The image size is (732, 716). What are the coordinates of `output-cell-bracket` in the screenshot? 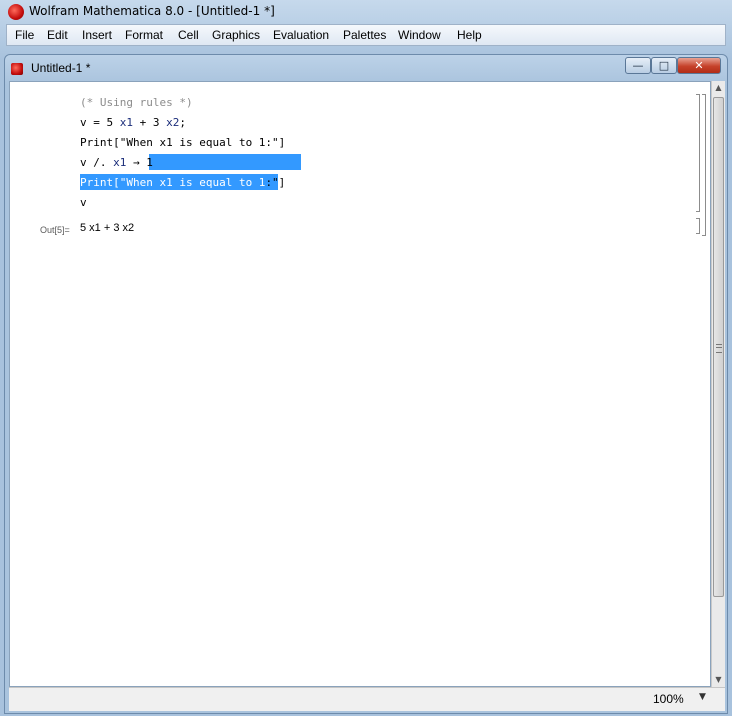 It's located at (698, 226).